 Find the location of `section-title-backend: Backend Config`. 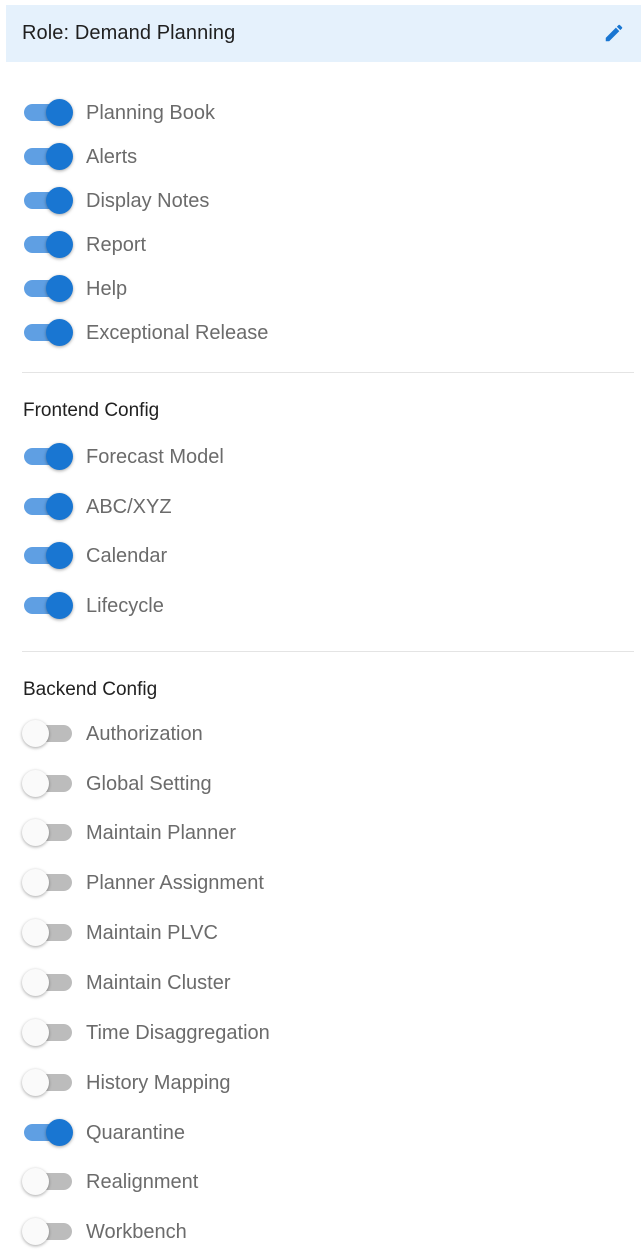

section-title-backend: Backend Config is located at coordinates (90, 689).